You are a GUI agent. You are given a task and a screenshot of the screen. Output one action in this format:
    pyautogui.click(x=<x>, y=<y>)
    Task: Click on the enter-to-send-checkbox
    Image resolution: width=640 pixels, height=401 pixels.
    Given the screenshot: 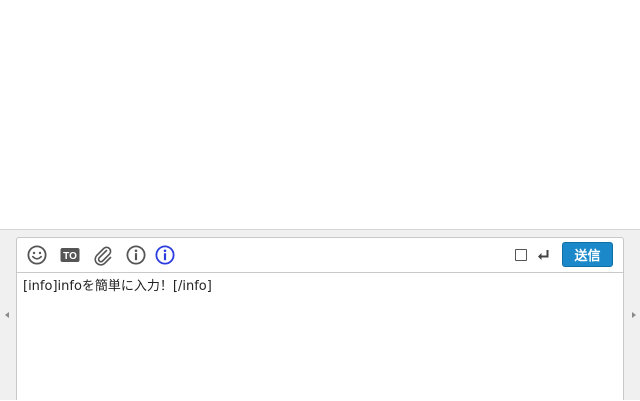 What is the action you would take?
    pyautogui.click(x=521, y=255)
    